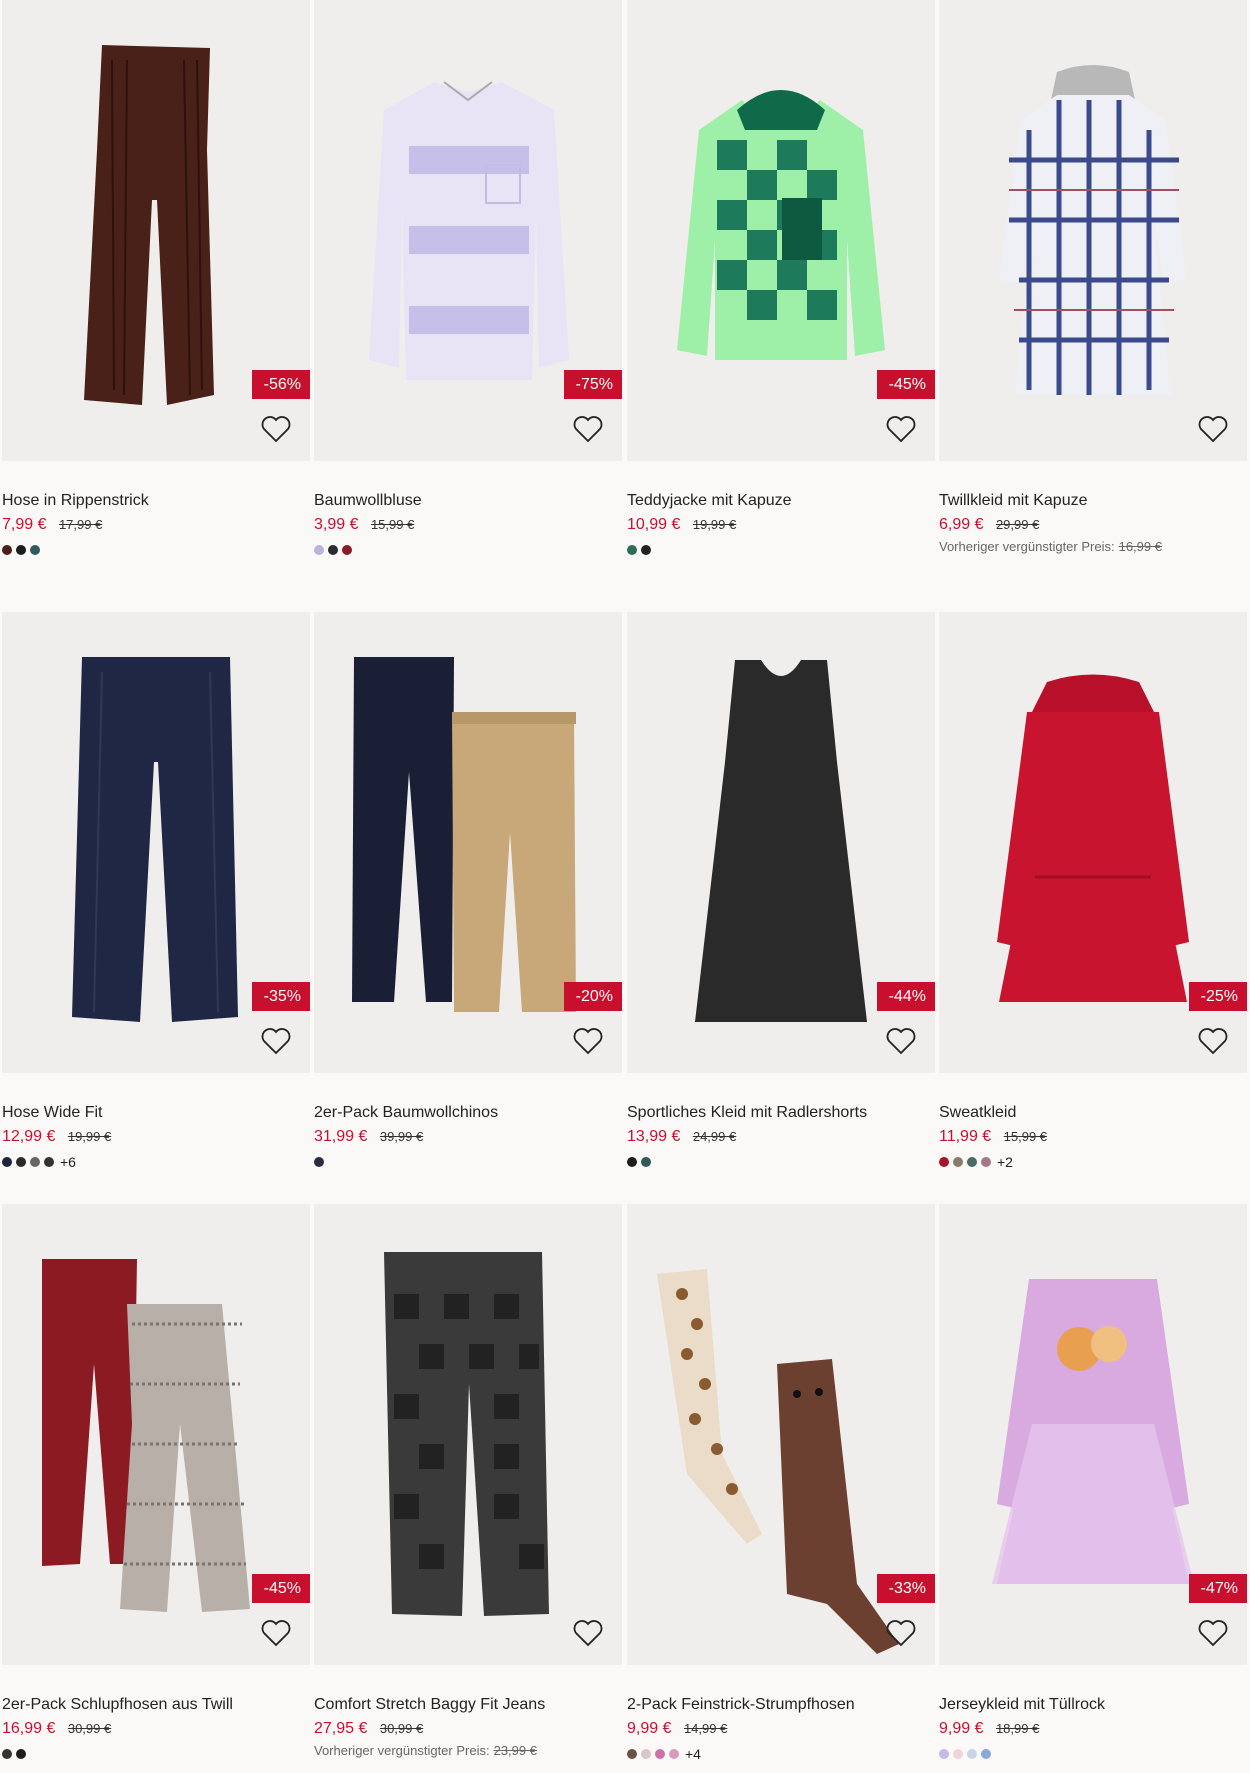 The width and height of the screenshot is (1250, 1773). What do you see at coordinates (156, 1113) in the screenshot?
I see `product-name: Hose Wide Fit` at bounding box center [156, 1113].